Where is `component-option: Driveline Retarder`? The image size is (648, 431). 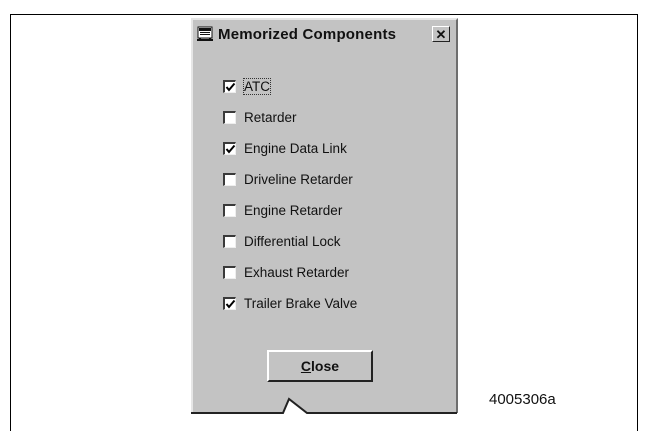
component-option: Driveline Retarder is located at coordinates (288, 179).